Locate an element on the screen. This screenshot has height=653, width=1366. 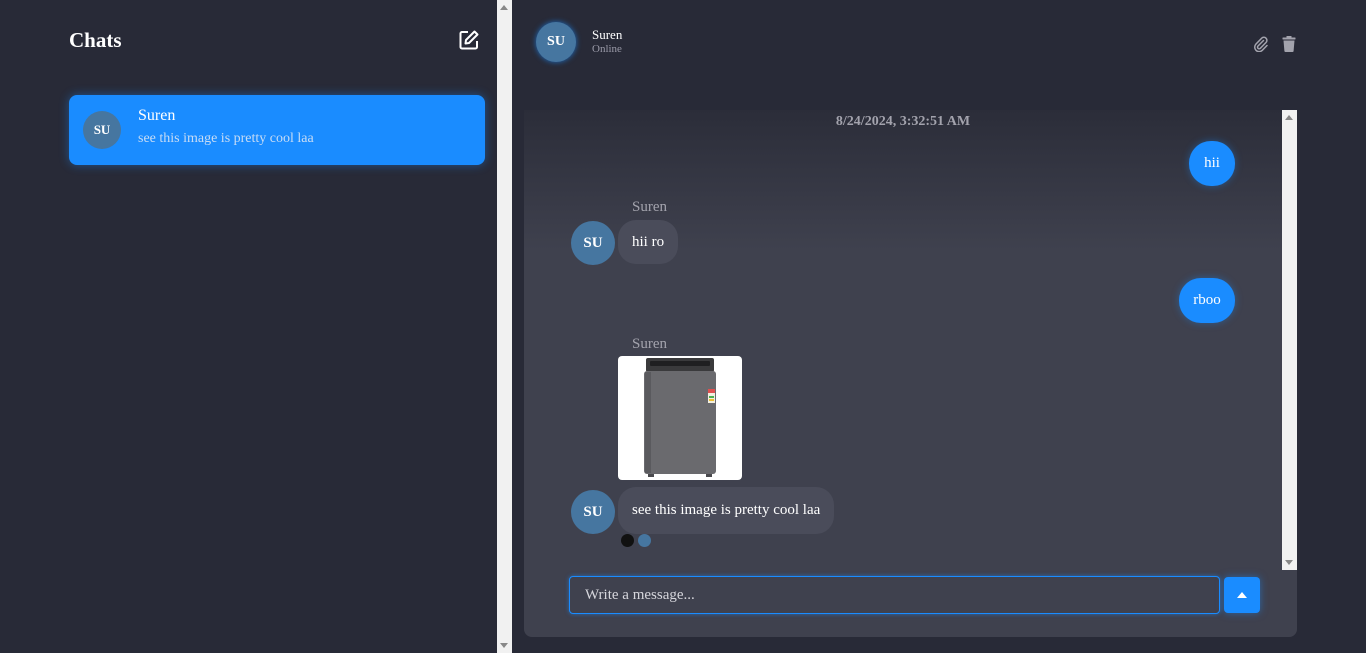
caret-up-icon is located at coordinates (1242, 595).